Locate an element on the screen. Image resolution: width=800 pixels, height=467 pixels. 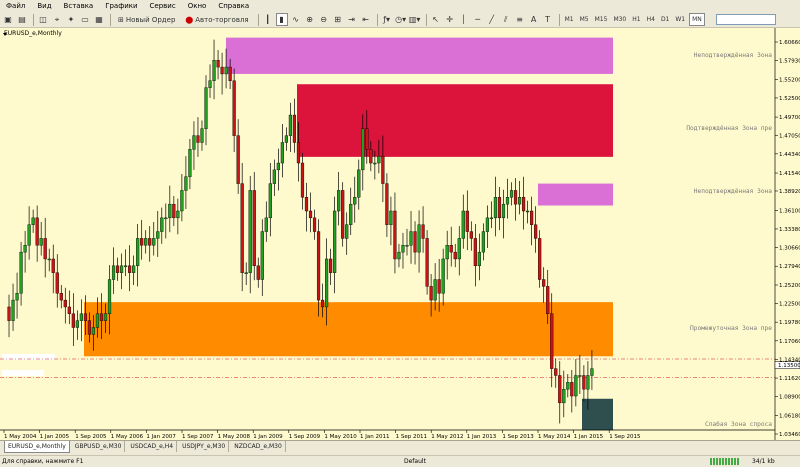
status-traffic: 34/1 kb is located at coordinates (763, 461).